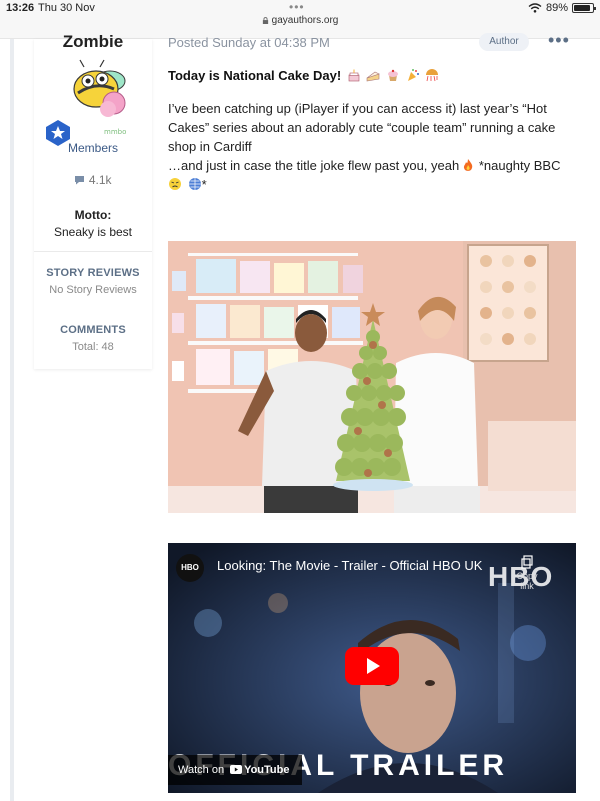 The height and width of the screenshot is (801, 600). Describe the element at coordinates (393, 75) in the screenshot. I see `cupcake-icon` at that location.